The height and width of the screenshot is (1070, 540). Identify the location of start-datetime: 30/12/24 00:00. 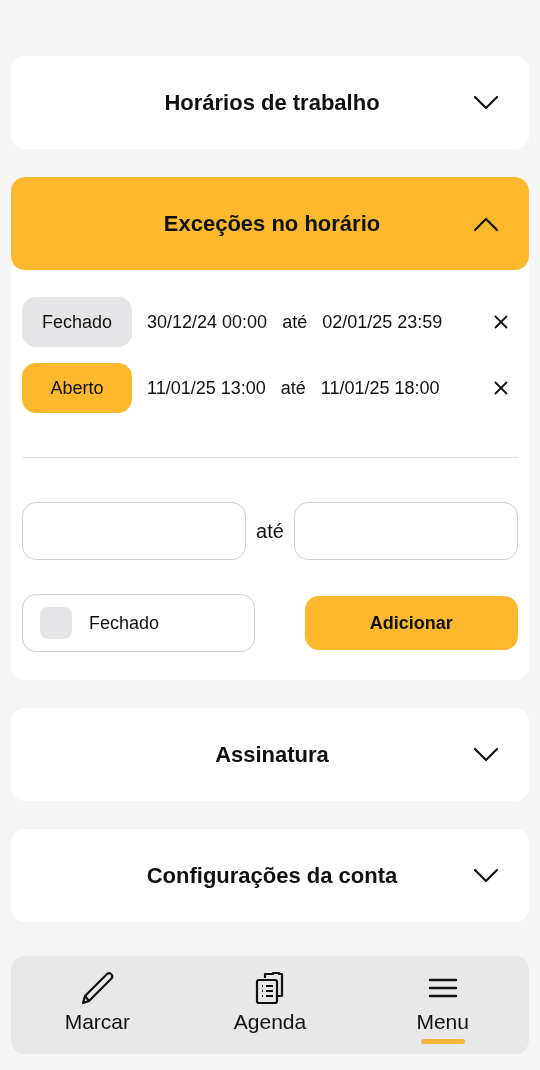
(207, 322).